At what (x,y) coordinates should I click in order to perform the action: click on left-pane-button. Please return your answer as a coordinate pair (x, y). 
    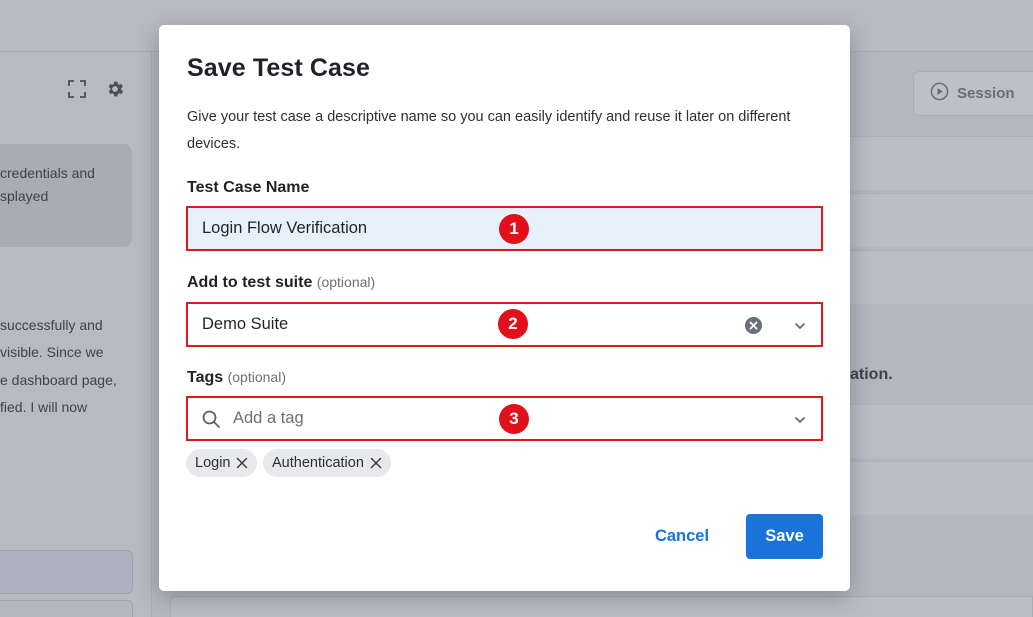
    Looking at the image, I should click on (66, 608).